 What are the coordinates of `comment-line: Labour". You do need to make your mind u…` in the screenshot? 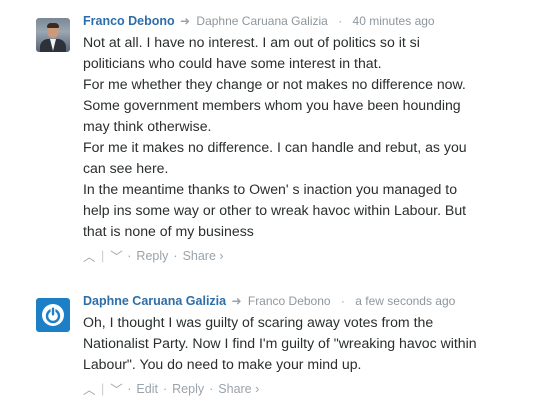 It's located at (222, 364).